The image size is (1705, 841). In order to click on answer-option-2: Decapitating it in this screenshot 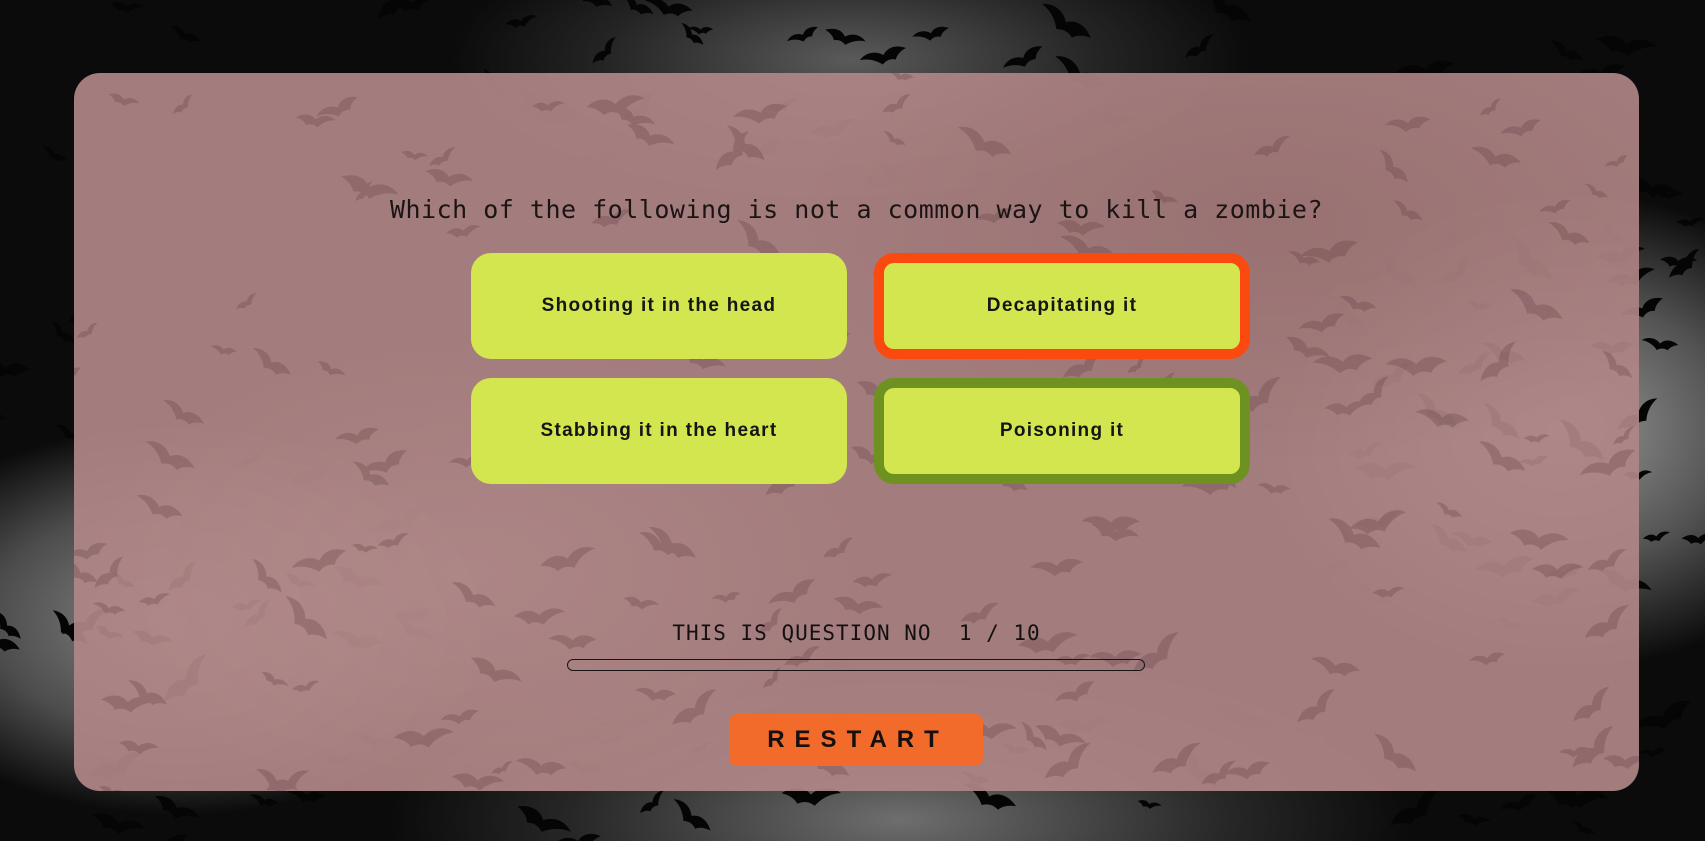, I will do `click(1062, 306)`.